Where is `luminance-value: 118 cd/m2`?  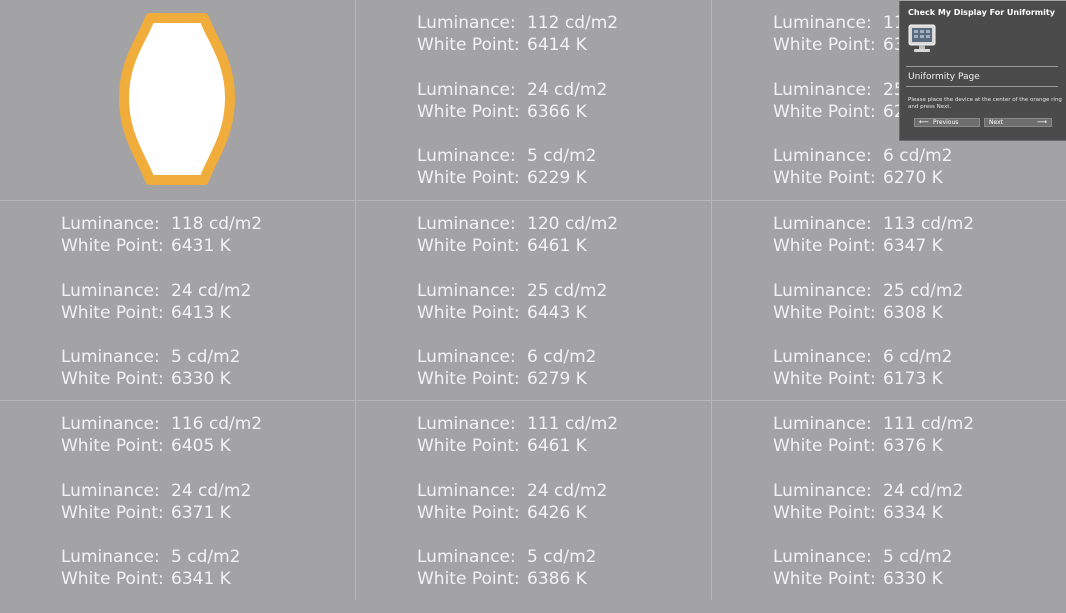
luminance-value: 118 cd/m2 is located at coordinates (217, 224).